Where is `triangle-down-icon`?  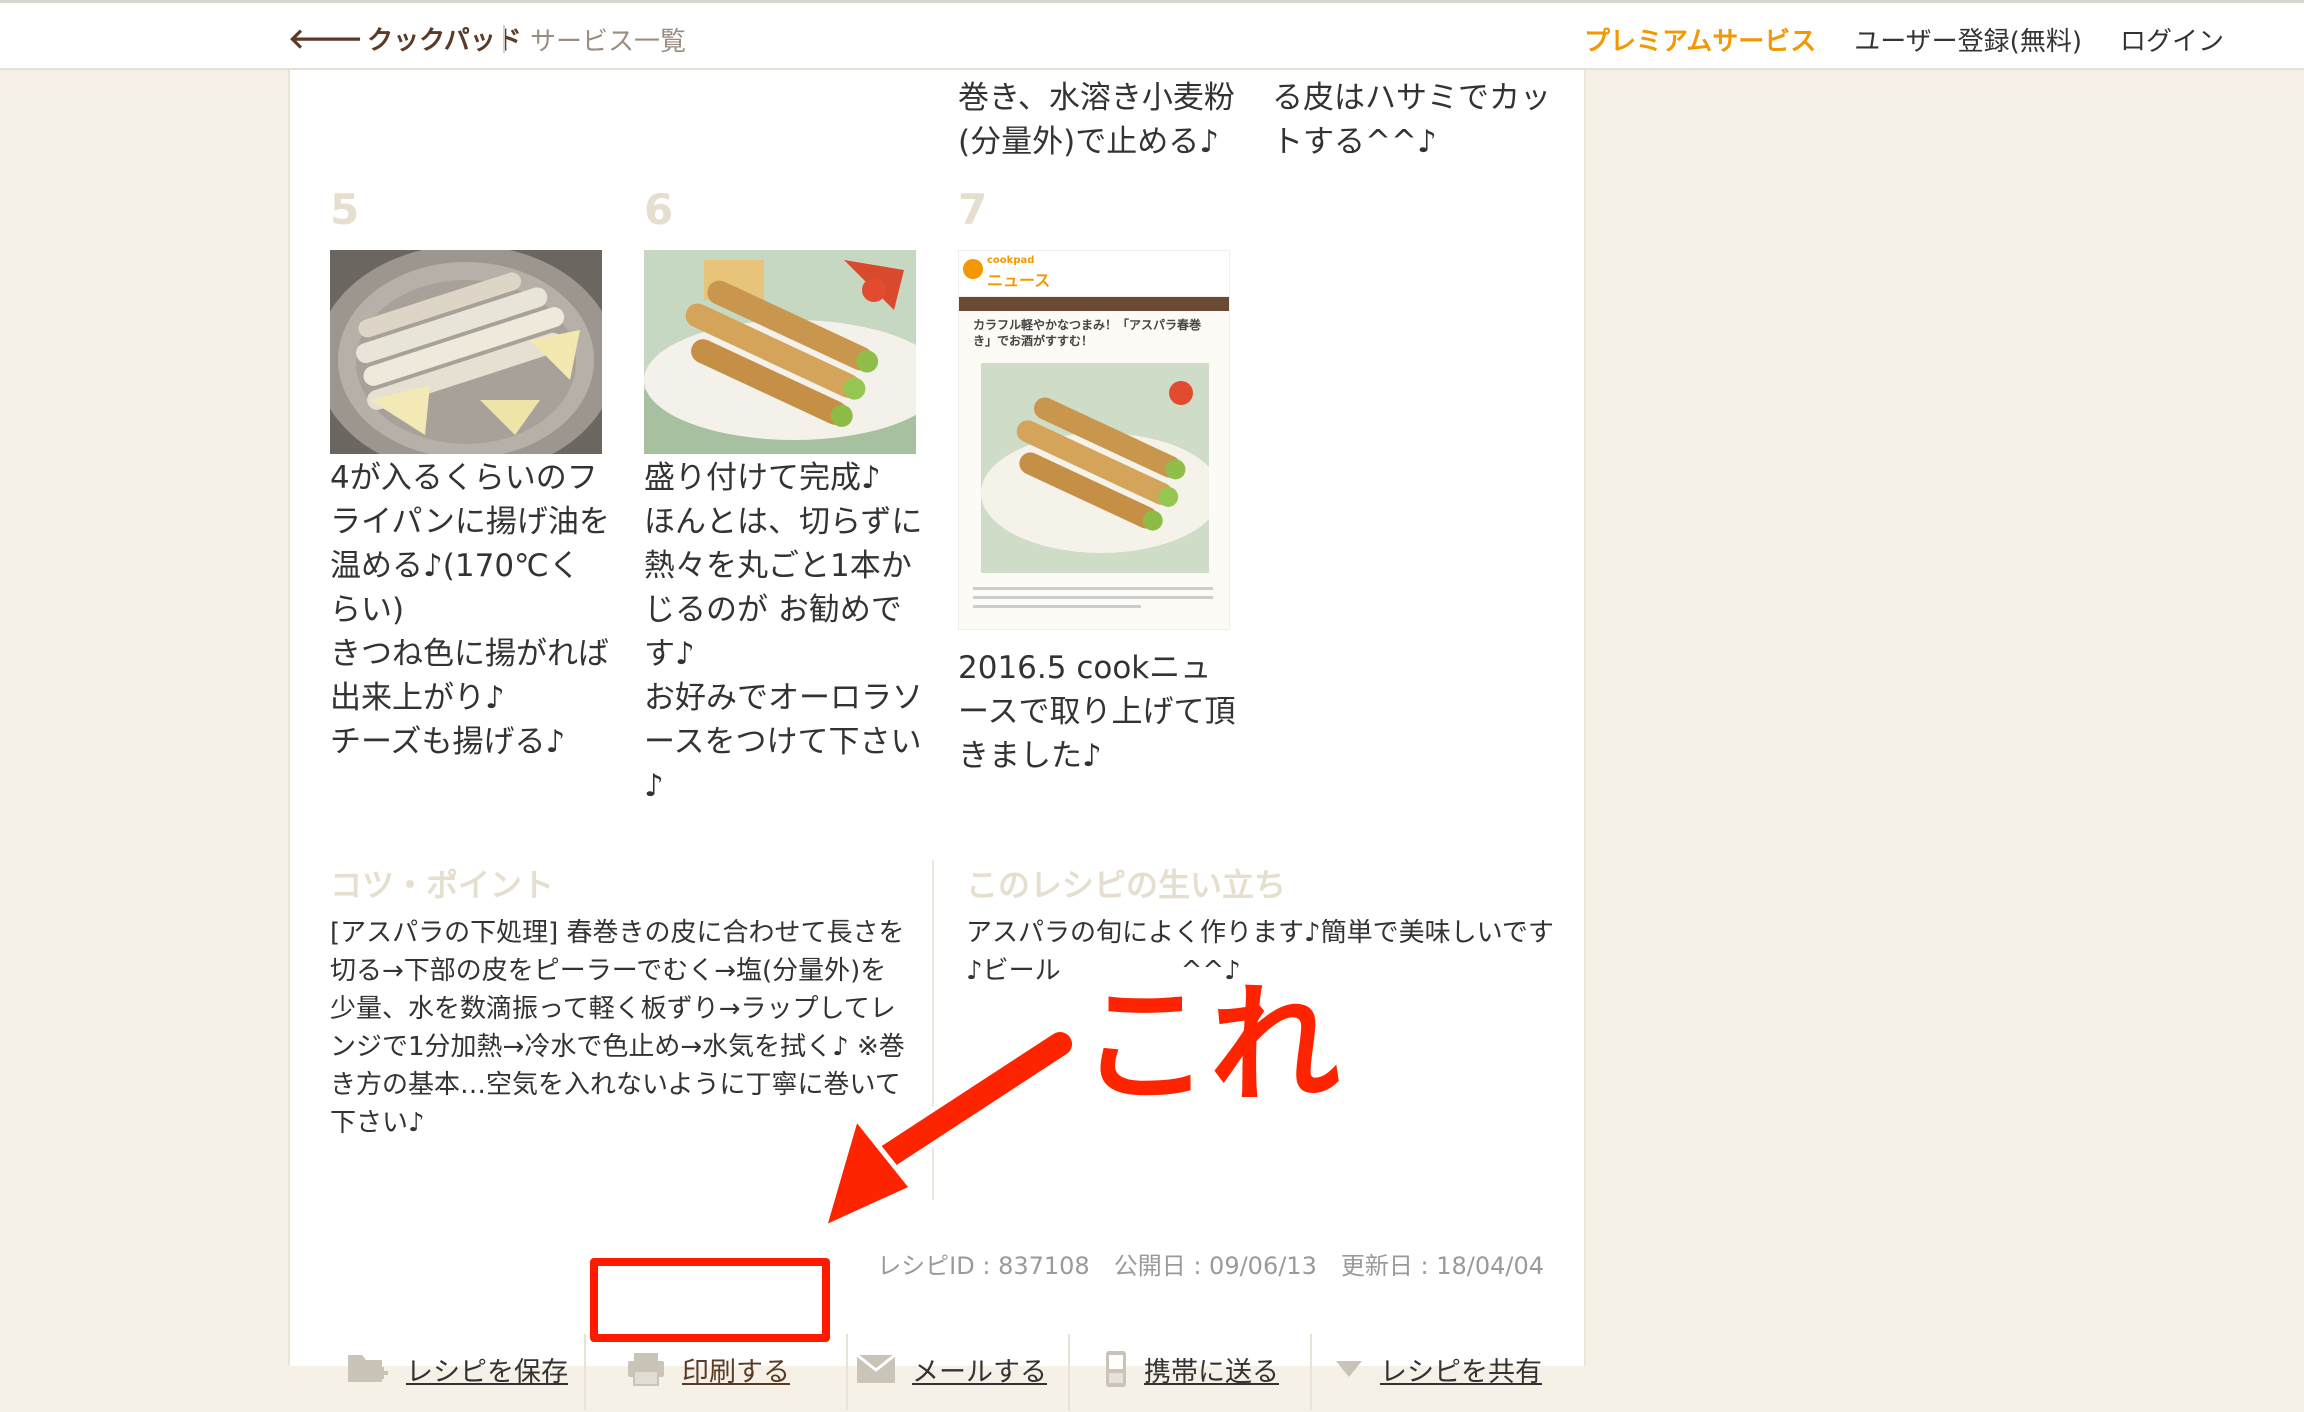
triangle-down-icon is located at coordinates (1349, 1369).